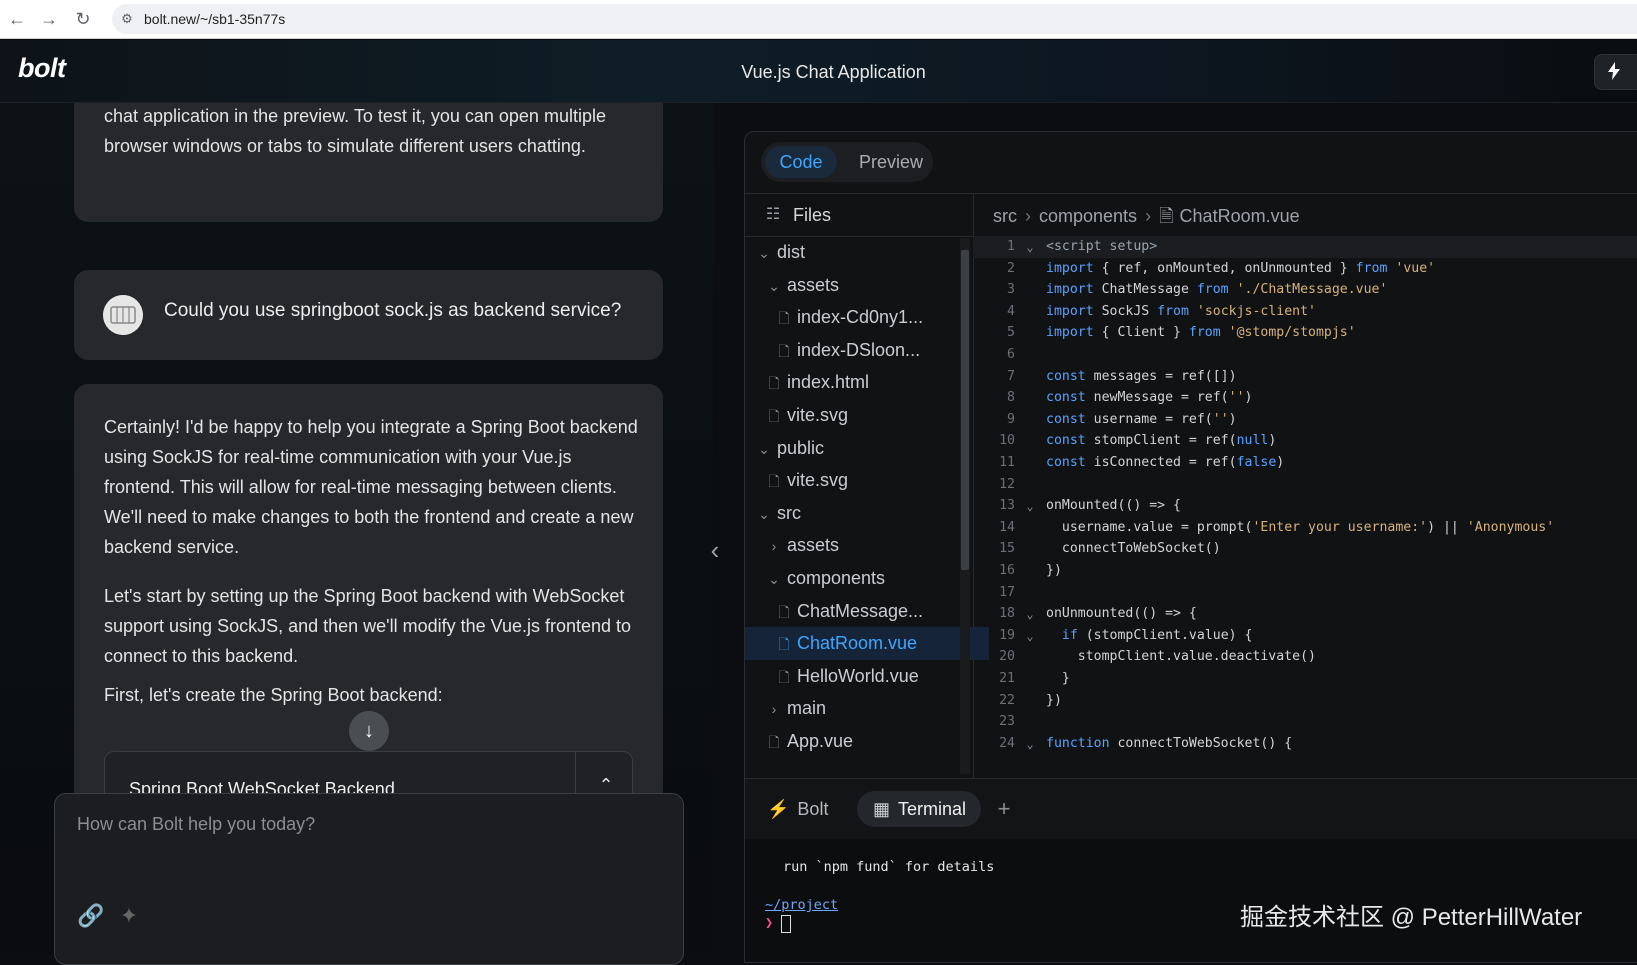  I want to click on plus-icon: +, so click(1004, 809).